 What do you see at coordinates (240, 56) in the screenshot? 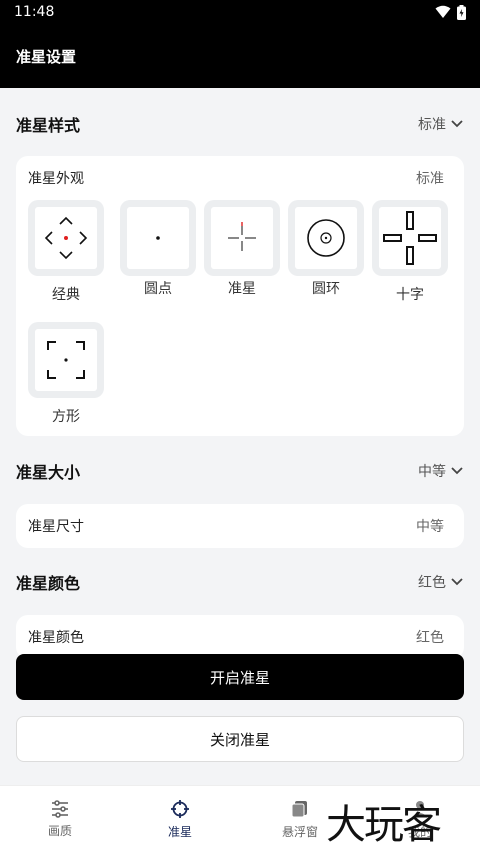
I see `app-header: 准星设置` at bounding box center [240, 56].